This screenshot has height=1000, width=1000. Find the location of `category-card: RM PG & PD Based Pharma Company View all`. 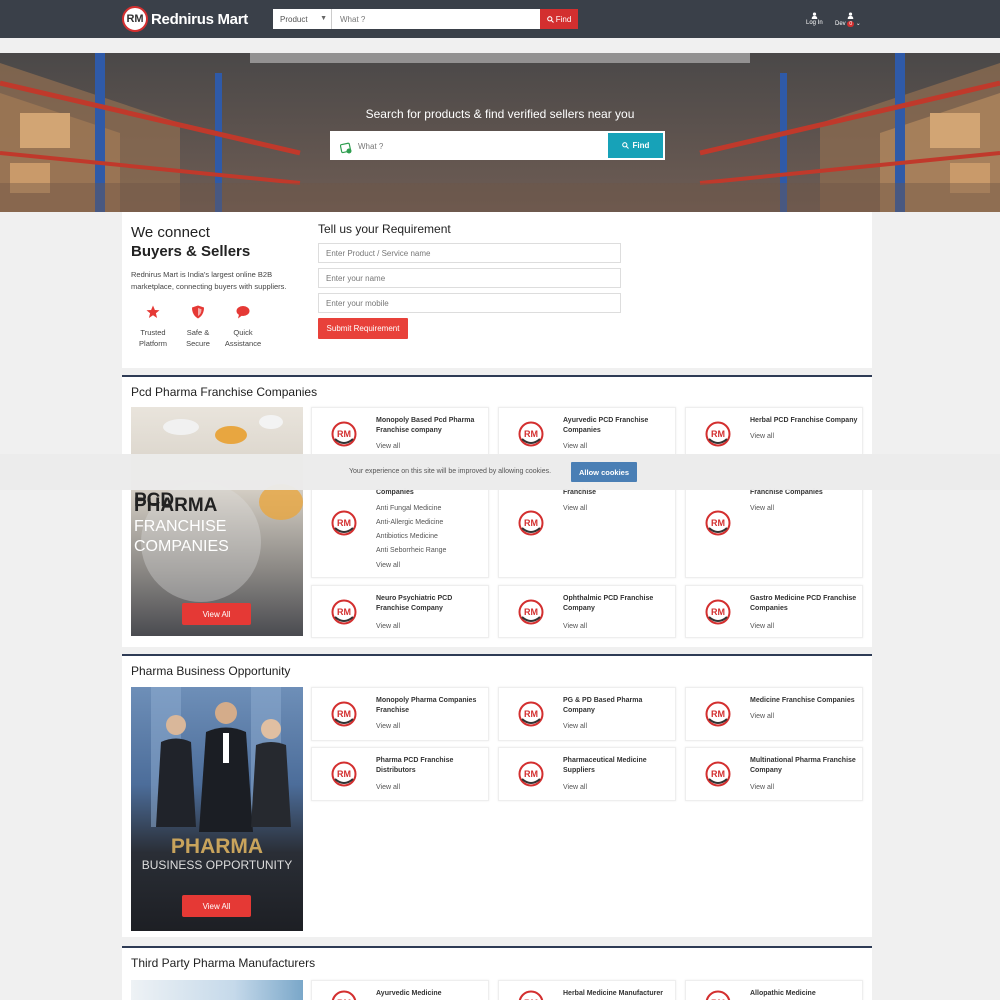

category-card: RM PG & PD Based Pharma Company View all is located at coordinates (587, 714).